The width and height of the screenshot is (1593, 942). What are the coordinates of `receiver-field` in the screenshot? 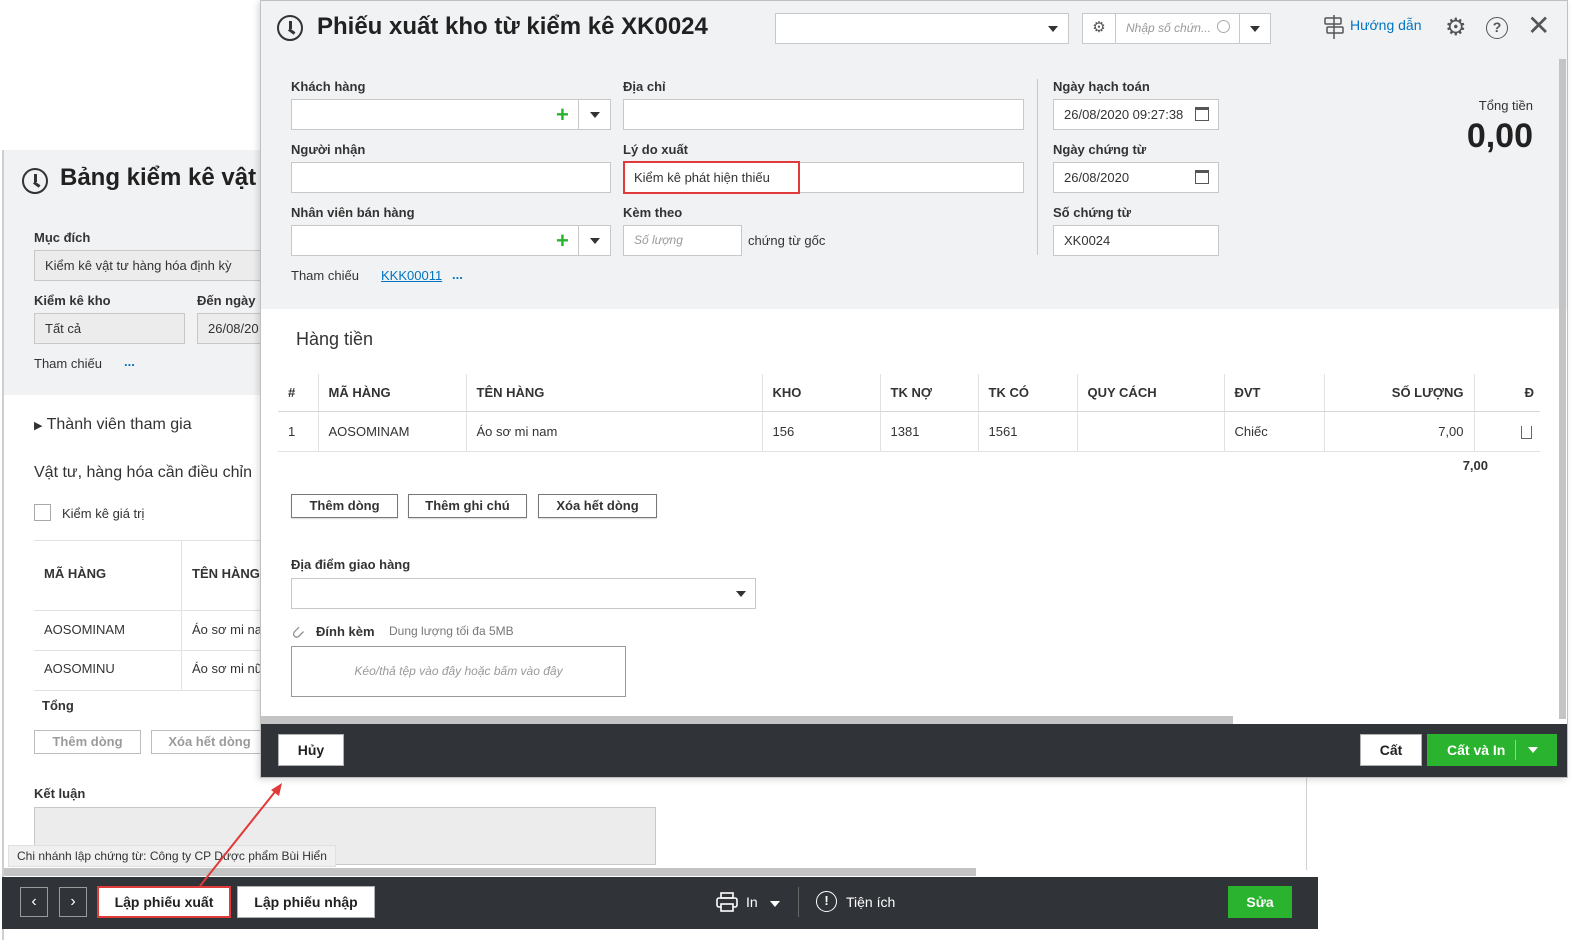 It's located at (451, 177).